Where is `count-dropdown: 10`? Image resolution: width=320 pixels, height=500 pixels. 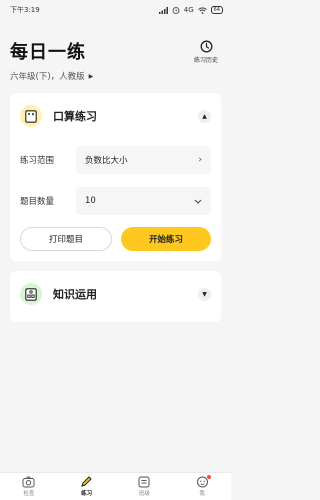 count-dropdown: 10 is located at coordinates (143, 201).